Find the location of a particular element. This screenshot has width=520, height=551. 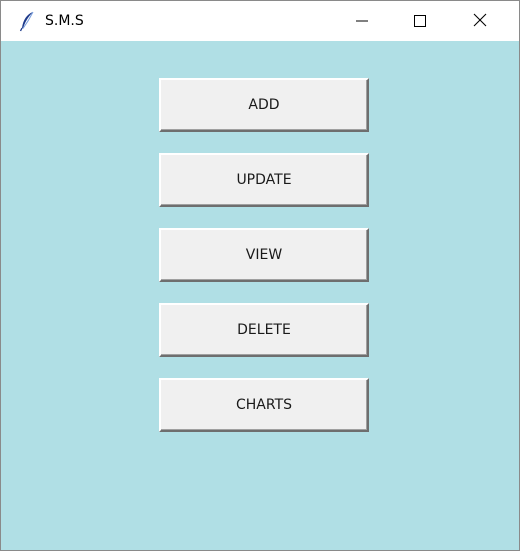

minimize-button is located at coordinates (362, 21).